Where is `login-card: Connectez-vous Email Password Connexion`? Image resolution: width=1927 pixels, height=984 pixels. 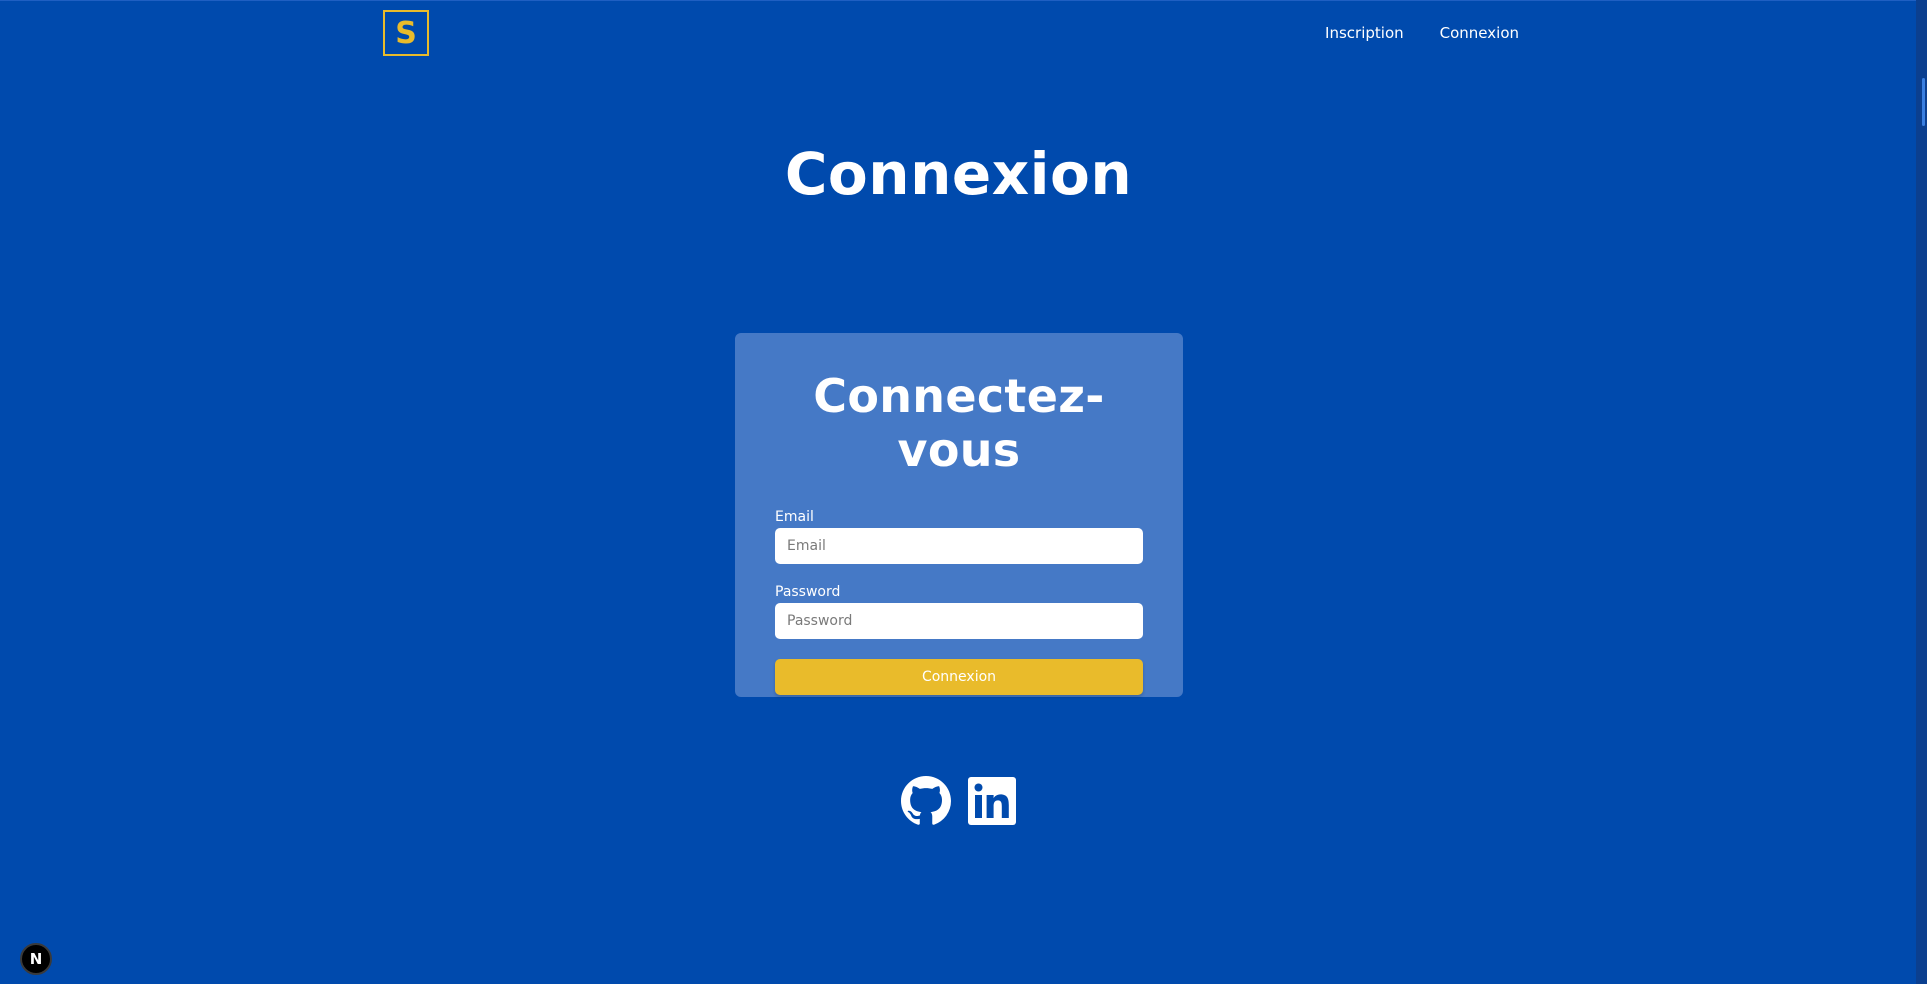
login-card: Connectez-vous Email Password Connexion is located at coordinates (959, 515).